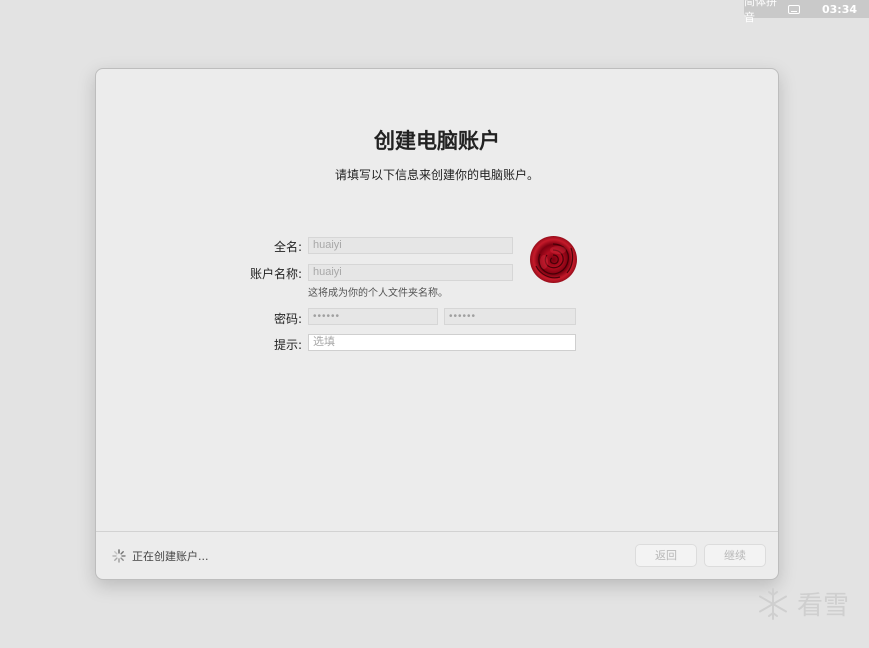 The width and height of the screenshot is (869, 648). Describe the element at coordinates (119, 556) in the screenshot. I see `spinner-icon` at that location.